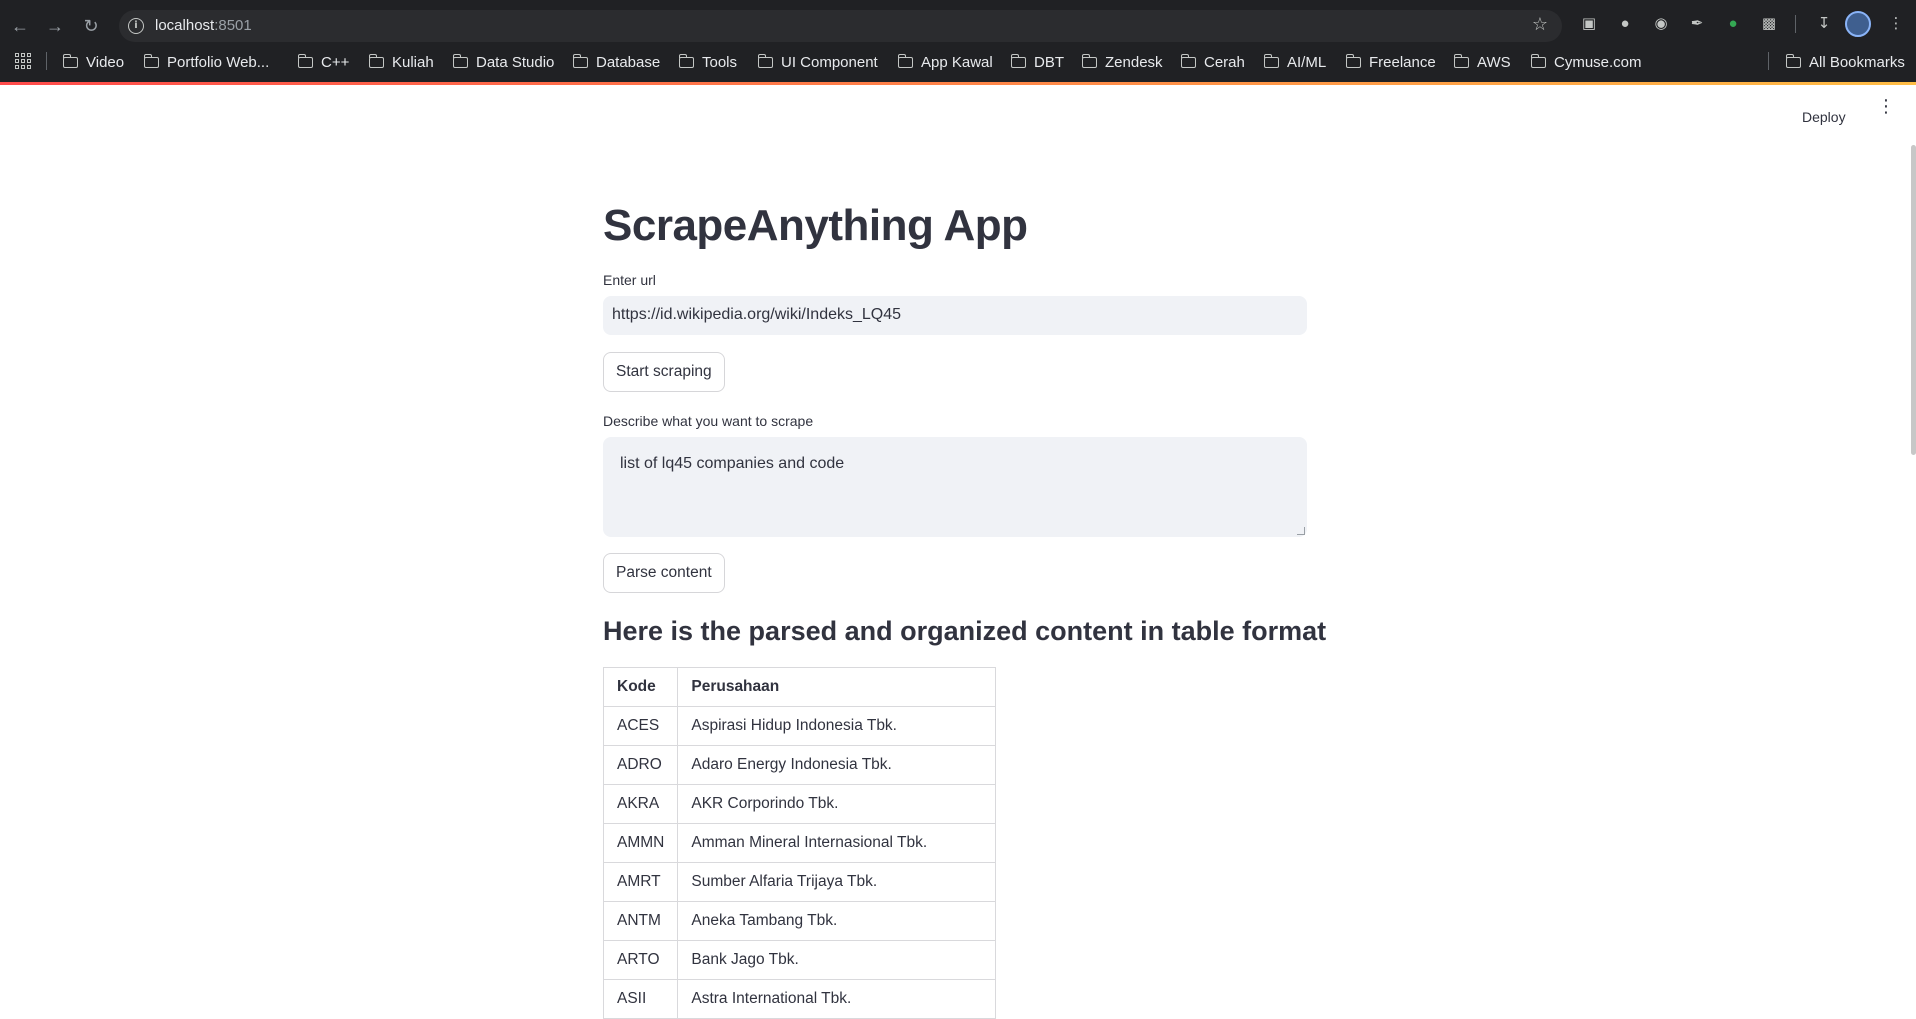  I want to click on site-info-icon: i, so click(136, 26).